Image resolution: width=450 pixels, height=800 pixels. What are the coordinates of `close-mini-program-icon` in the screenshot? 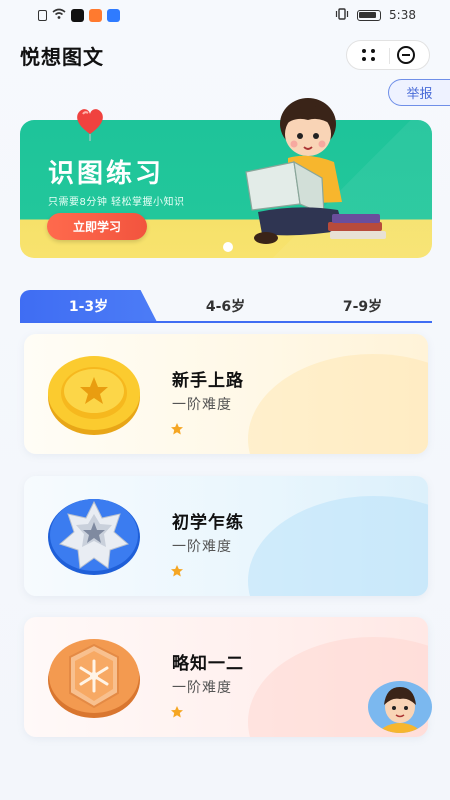 It's located at (405, 55).